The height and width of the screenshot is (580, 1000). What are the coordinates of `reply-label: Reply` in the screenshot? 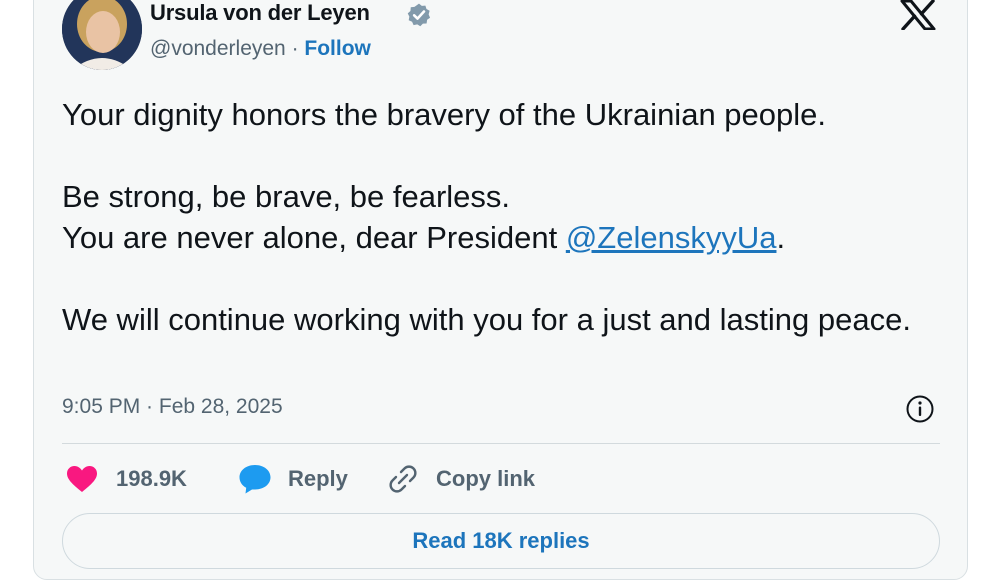 It's located at (318, 478).